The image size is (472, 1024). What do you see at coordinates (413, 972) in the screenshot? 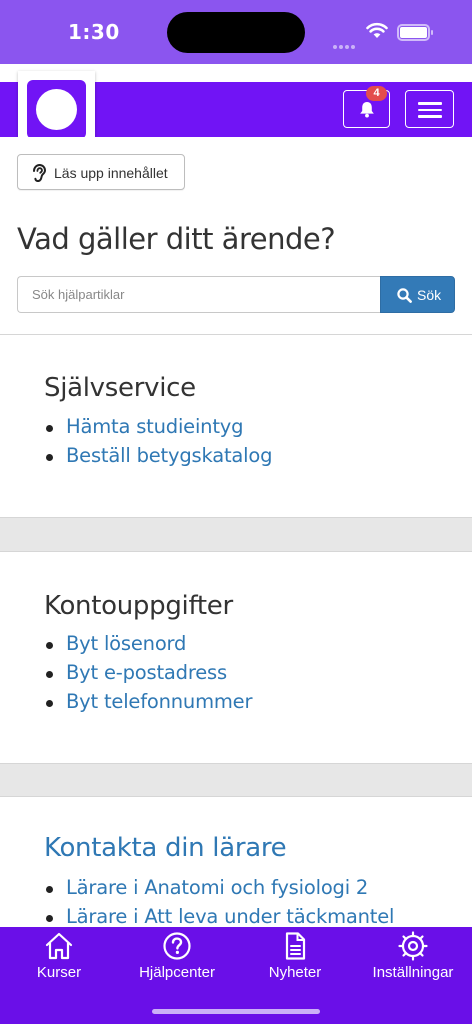
I see `tab-label: Inställningar` at bounding box center [413, 972].